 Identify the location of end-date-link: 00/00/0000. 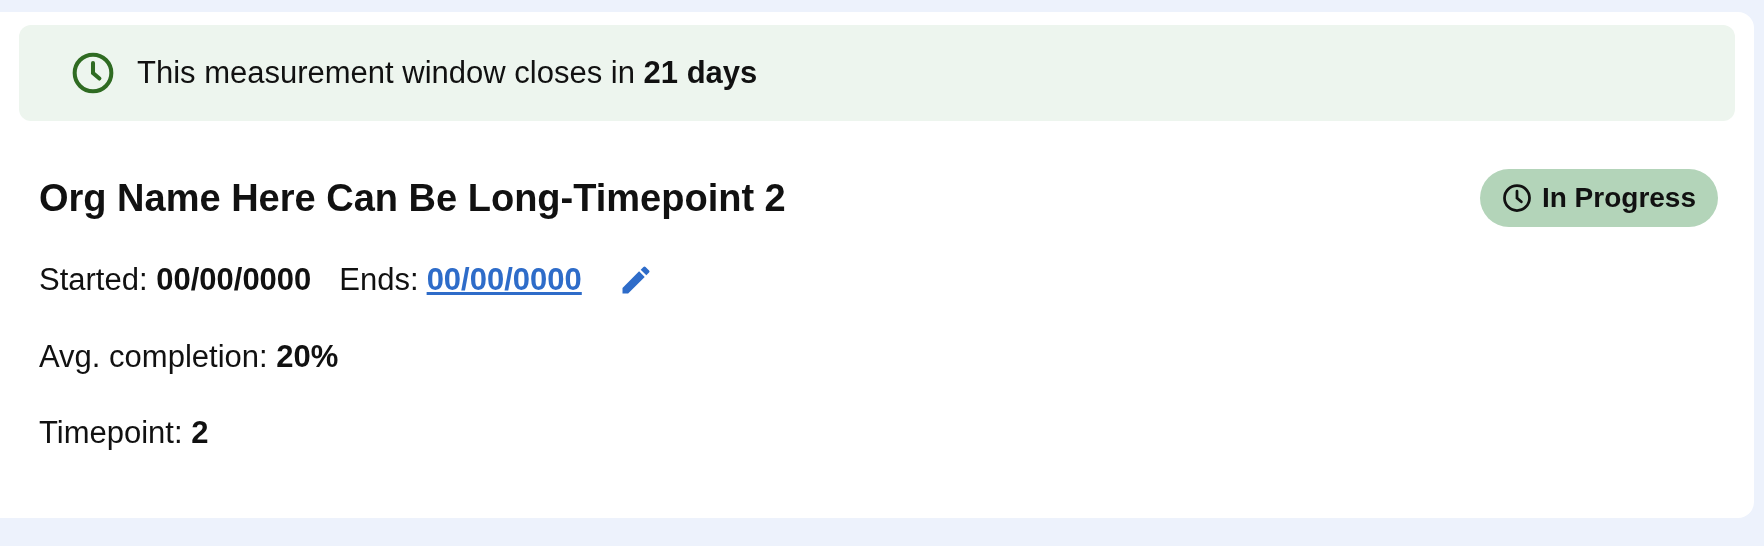
(504, 280).